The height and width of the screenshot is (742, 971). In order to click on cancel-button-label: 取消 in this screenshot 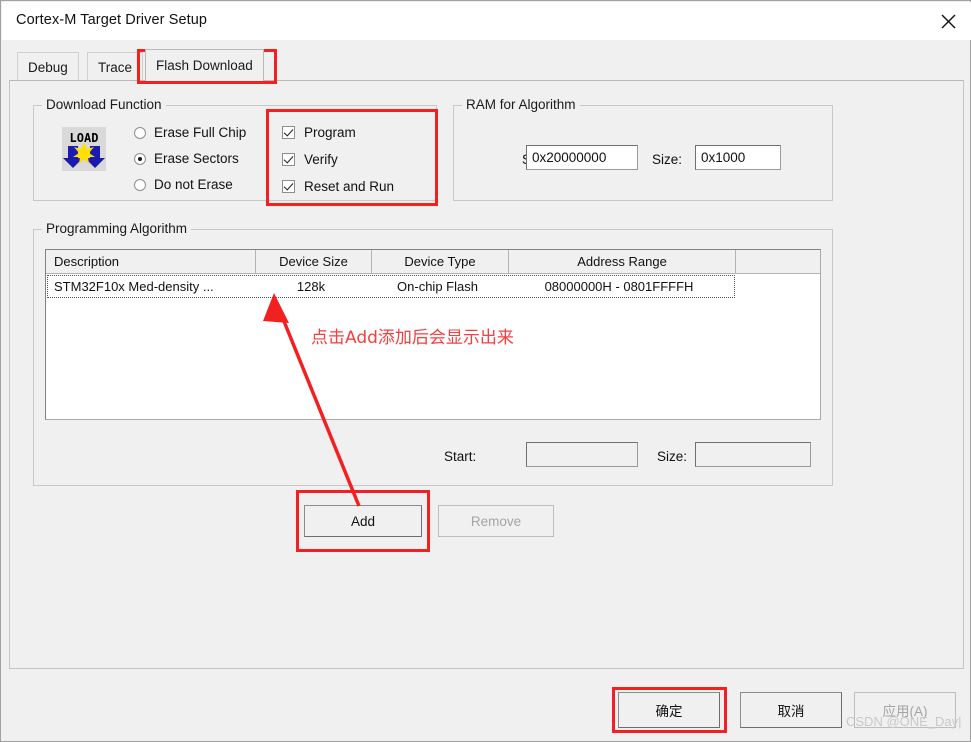, I will do `click(791, 711)`.